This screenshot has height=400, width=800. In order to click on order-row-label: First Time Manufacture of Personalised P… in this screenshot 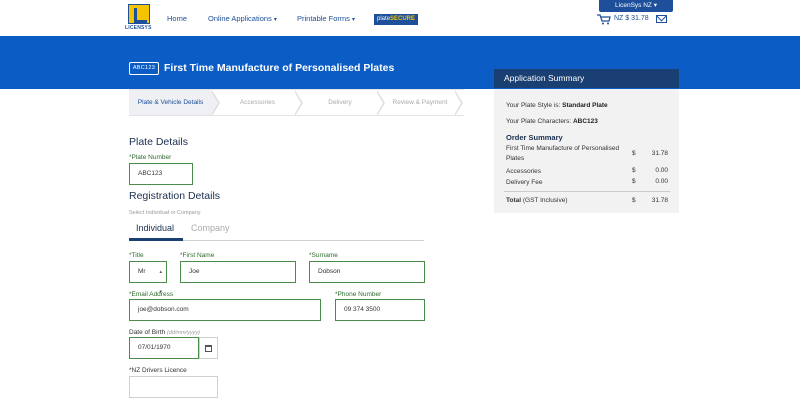, I will do `click(563, 153)`.